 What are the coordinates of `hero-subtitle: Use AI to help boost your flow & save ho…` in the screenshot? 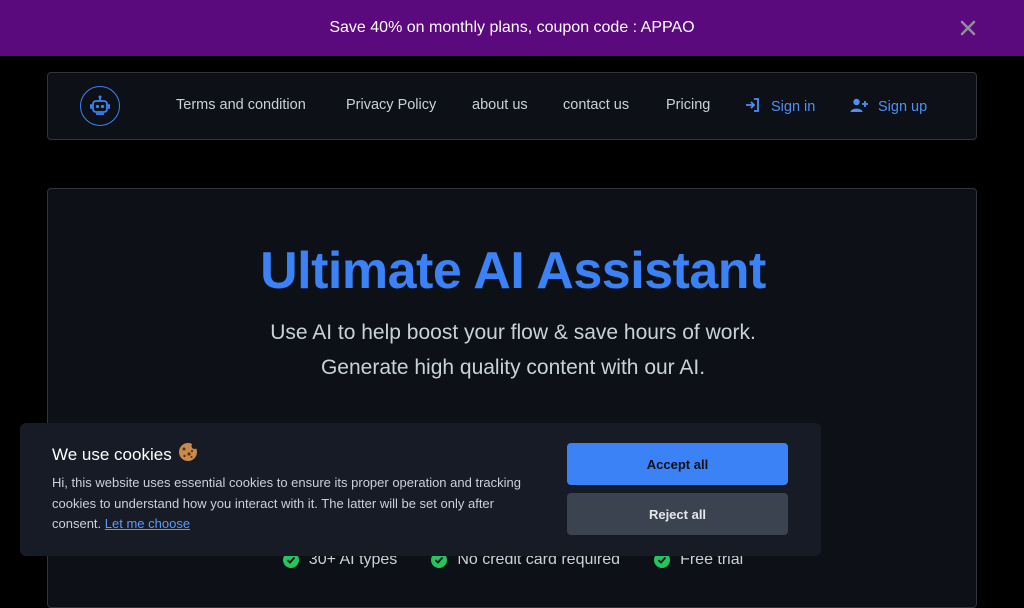 It's located at (513, 350).